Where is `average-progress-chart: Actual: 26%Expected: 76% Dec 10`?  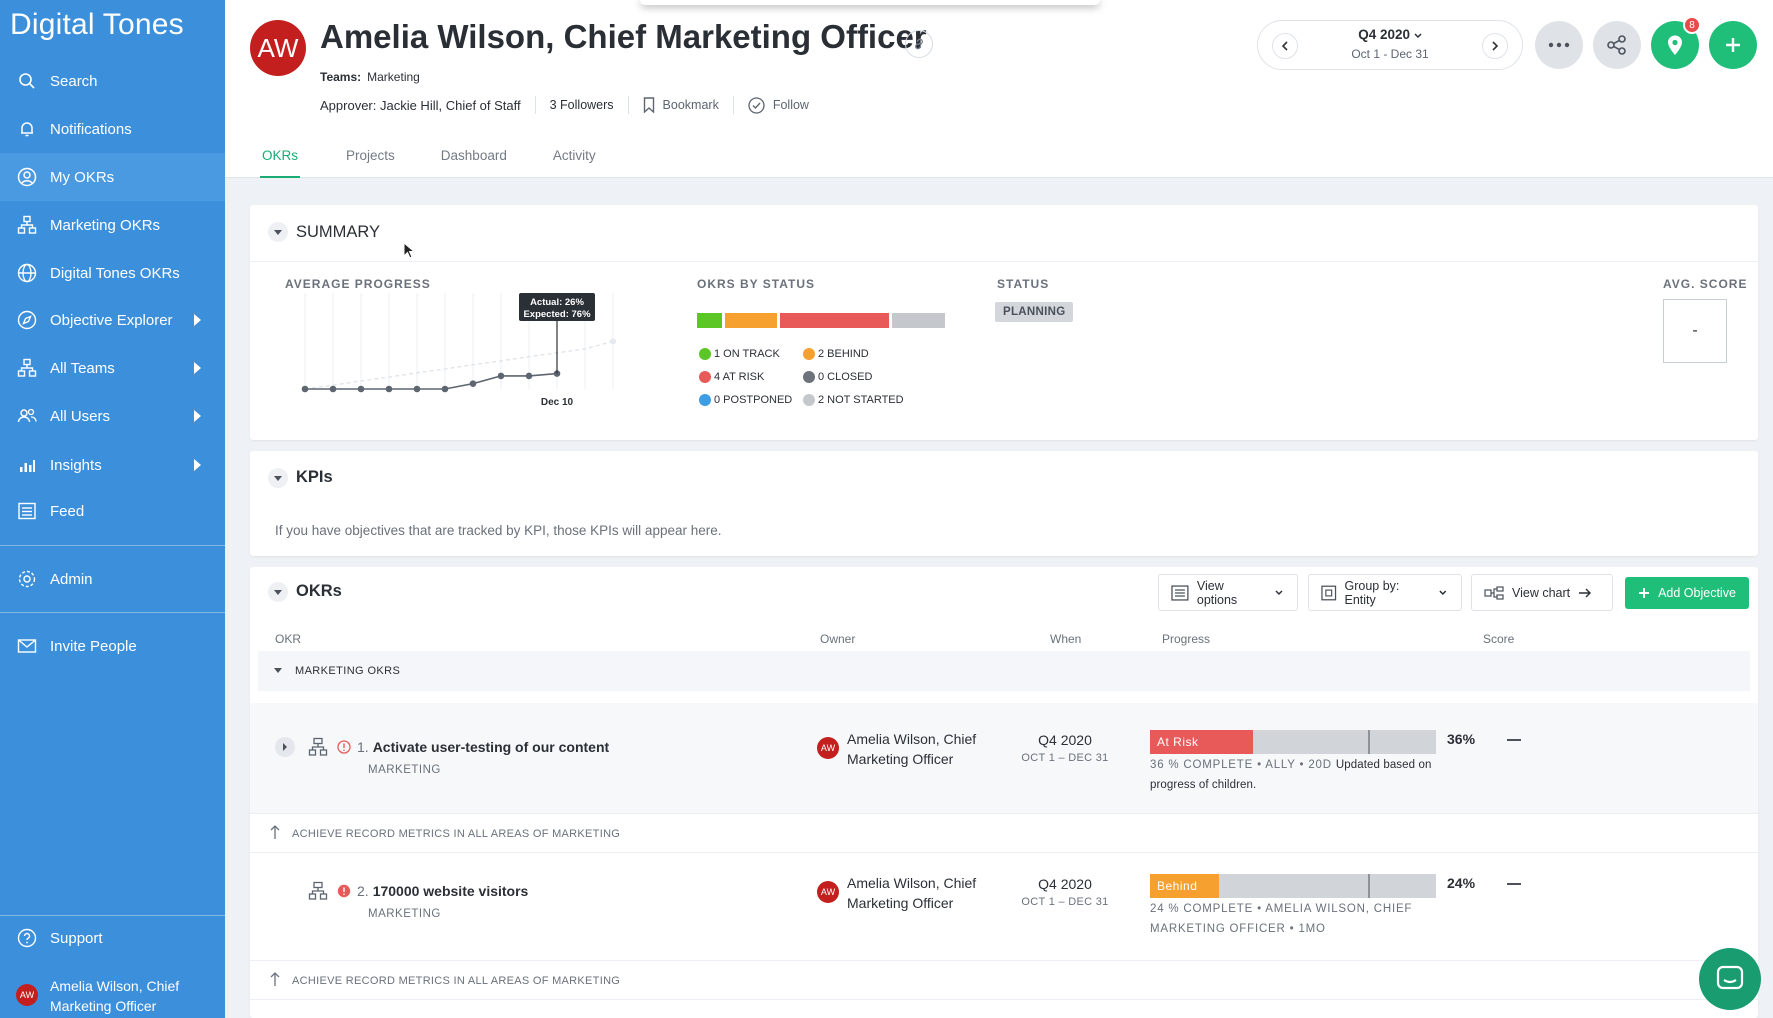 average-progress-chart: Actual: 26%Expected: 76% Dec 10 is located at coordinates (458, 350).